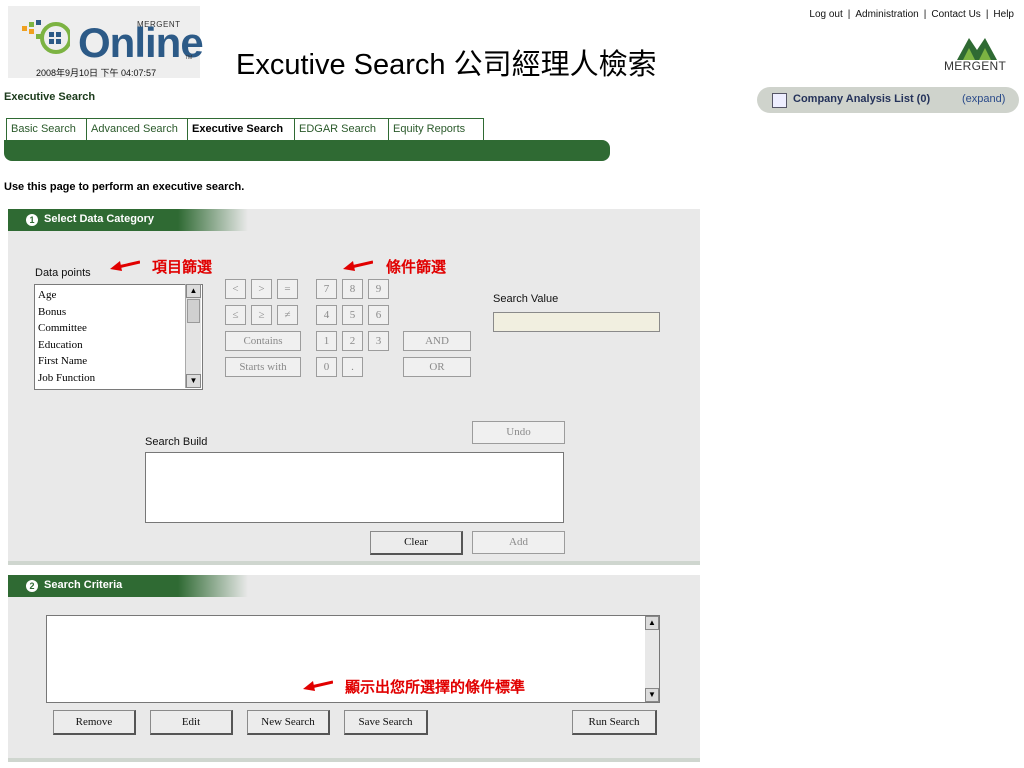 The image size is (1024, 768). I want to click on step-number-badge: 2, so click(32, 586).